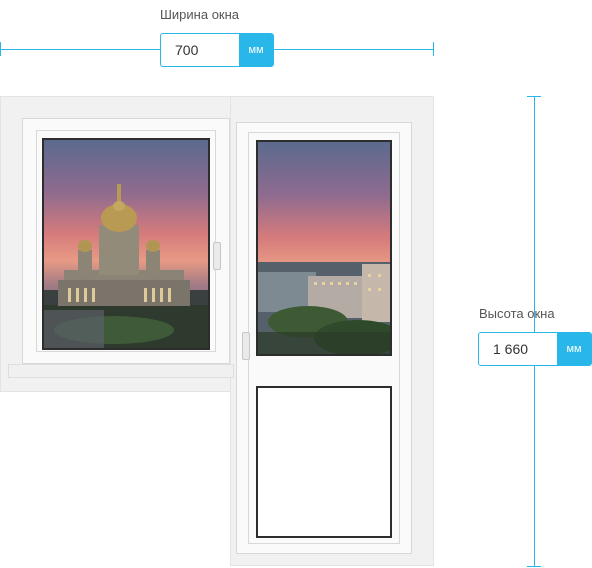 This screenshot has width=592, height=568. Describe the element at coordinates (433, 49) in the screenshot. I see `width-line-right-tick` at that location.